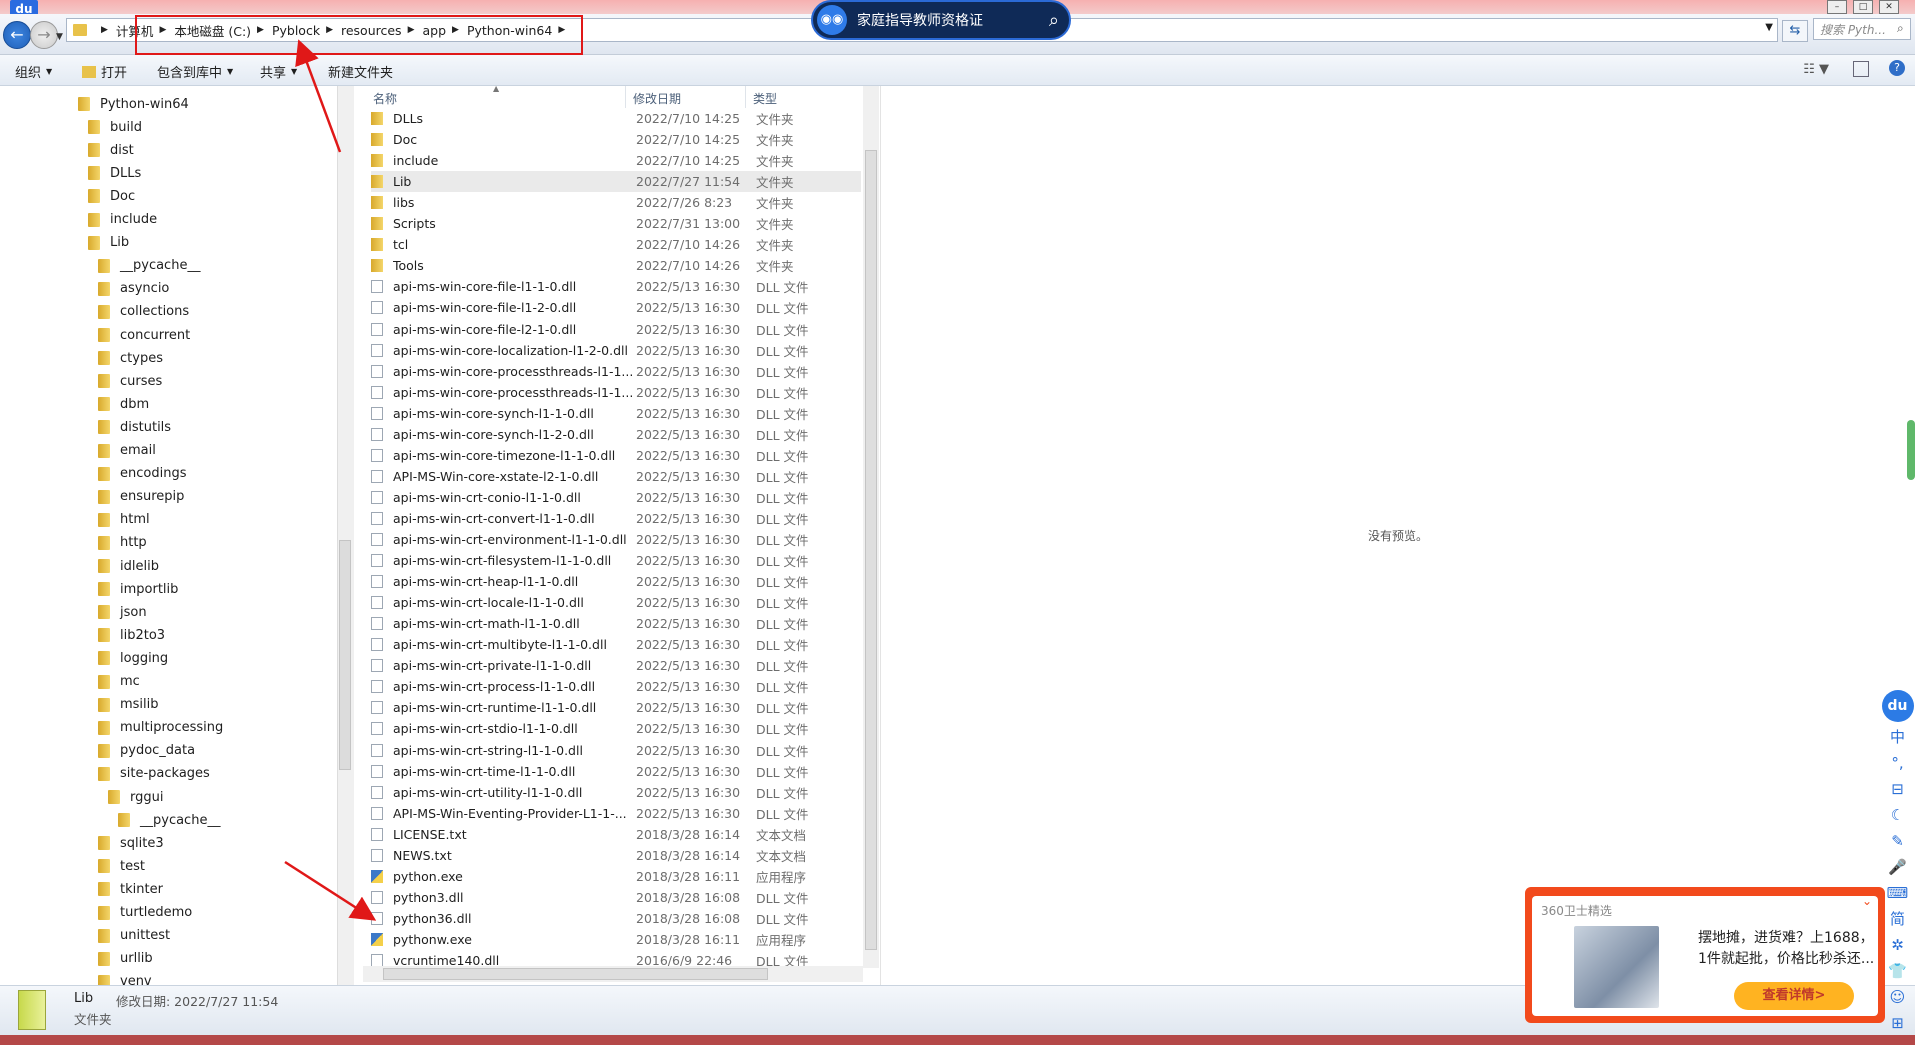 The width and height of the screenshot is (1915, 1045). What do you see at coordinates (59, 37) in the screenshot?
I see `history-dropdown-icon: ▼` at bounding box center [59, 37].